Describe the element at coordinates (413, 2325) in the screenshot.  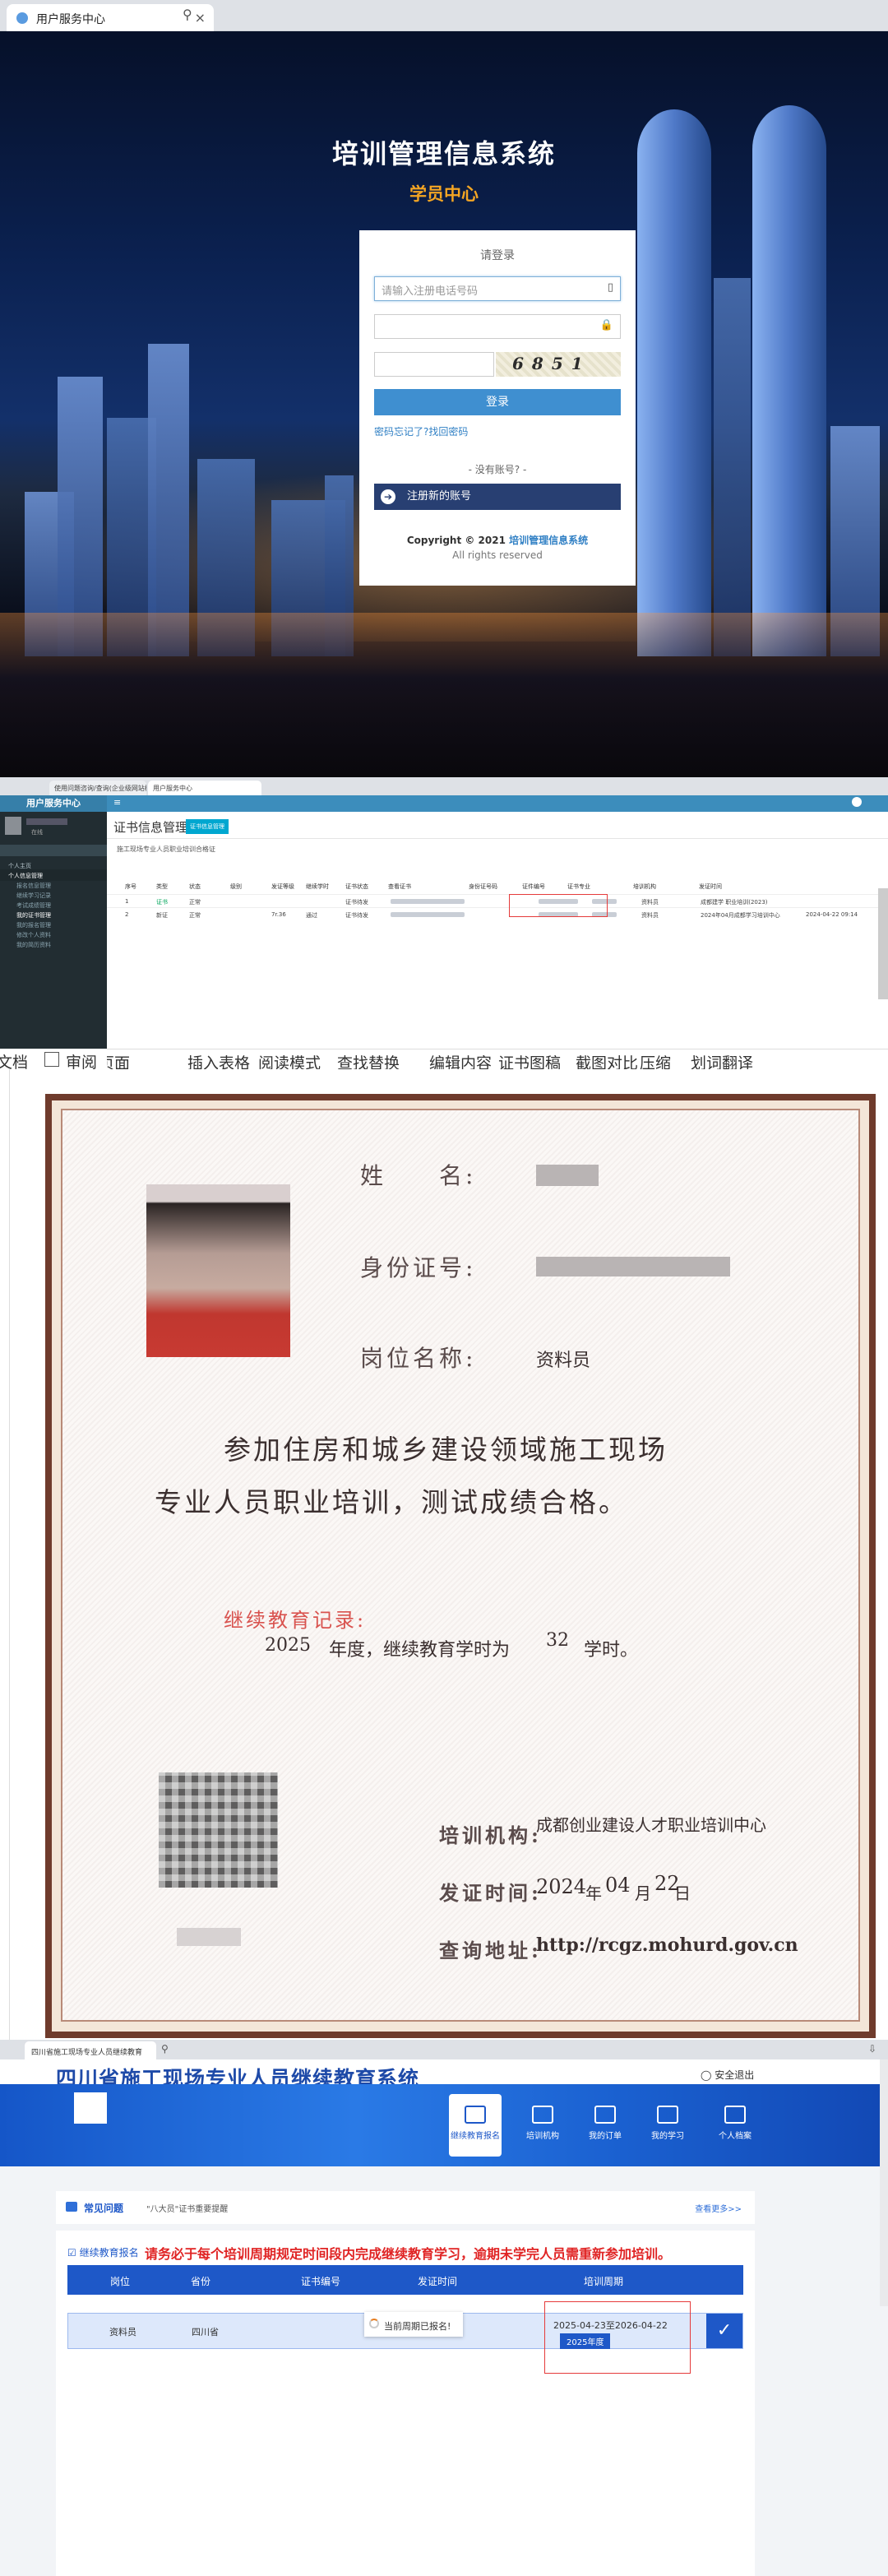
I see `status-tooltip: 当前周期已报名!` at that location.